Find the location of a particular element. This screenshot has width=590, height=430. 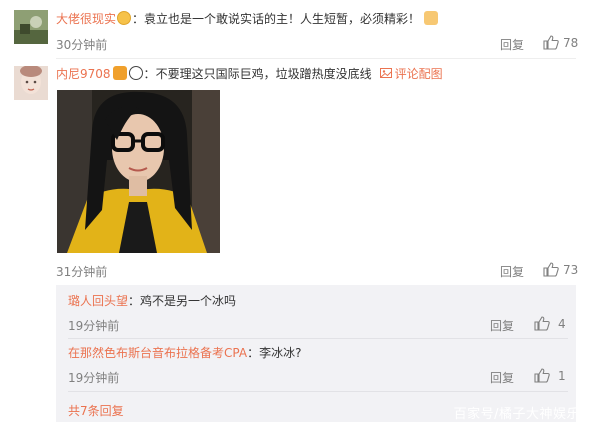

comment-line: 大佬很现实 ：袁立也是一个敢说实话的主！人生短暂，必须精彩！ is located at coordinates (247, 19).